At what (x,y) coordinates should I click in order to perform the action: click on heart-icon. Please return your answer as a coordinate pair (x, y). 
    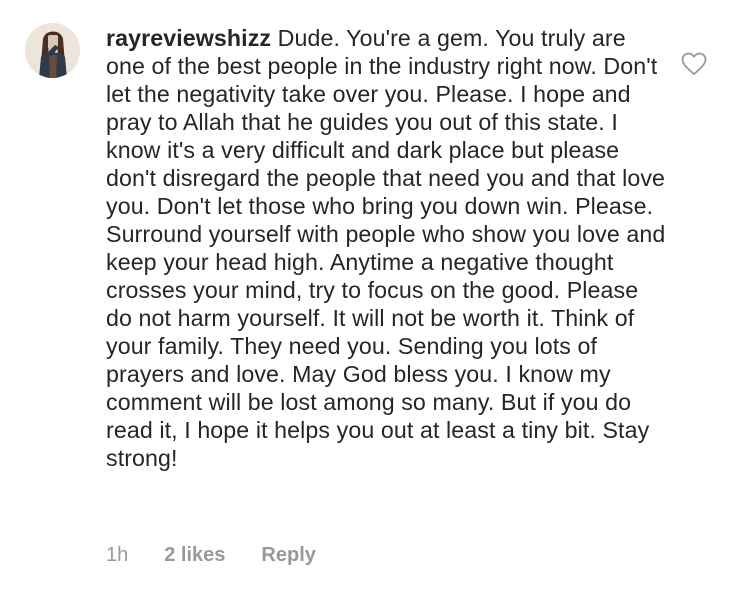
    Looking at the image, I should click on (694, 64).